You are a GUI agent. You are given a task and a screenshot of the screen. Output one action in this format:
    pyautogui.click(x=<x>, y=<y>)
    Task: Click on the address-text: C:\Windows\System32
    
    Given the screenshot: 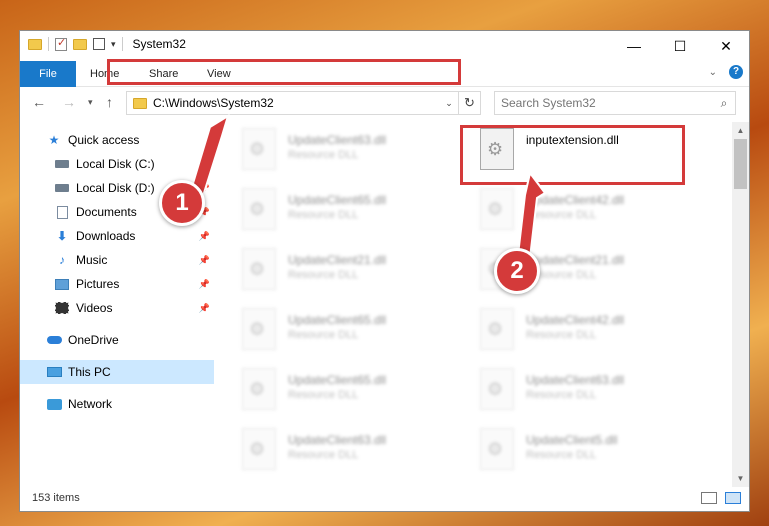 What is the action you would take?
    pyautogui.click(x=296, y=103)
    